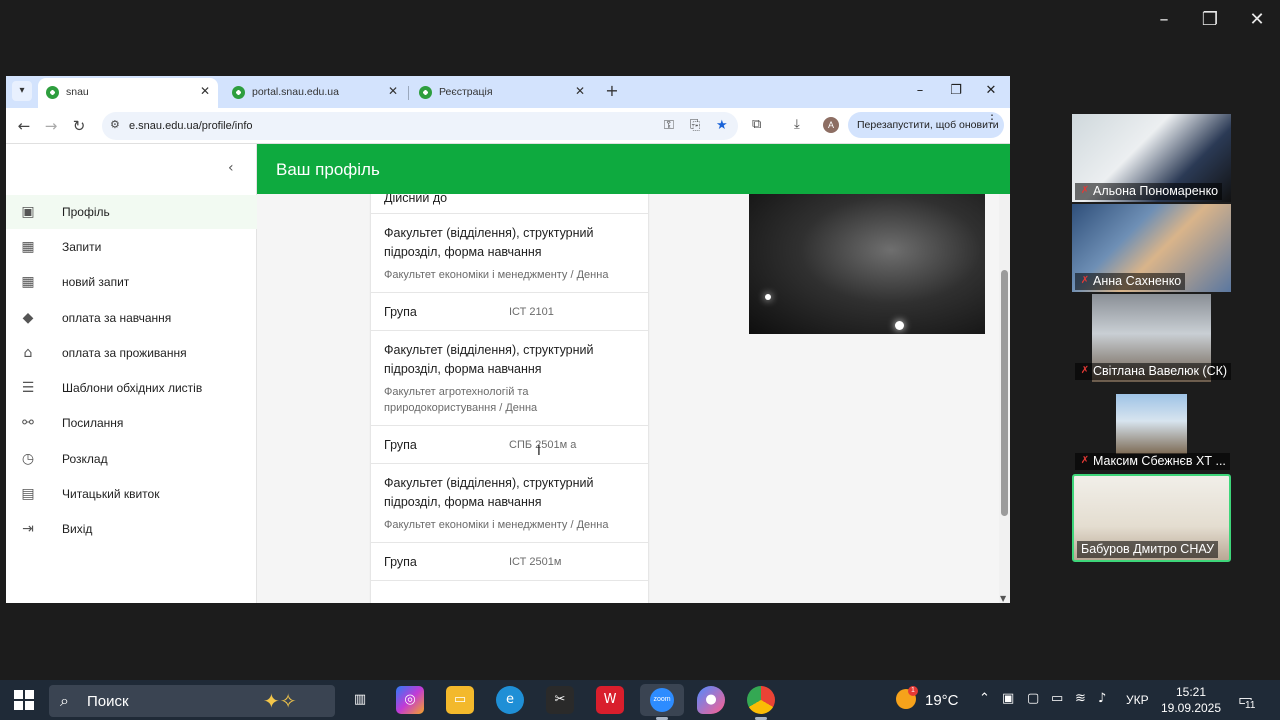 The image size is (1280, 720). I want to click on row-value: ІСТ 2101, so click(531, 312).